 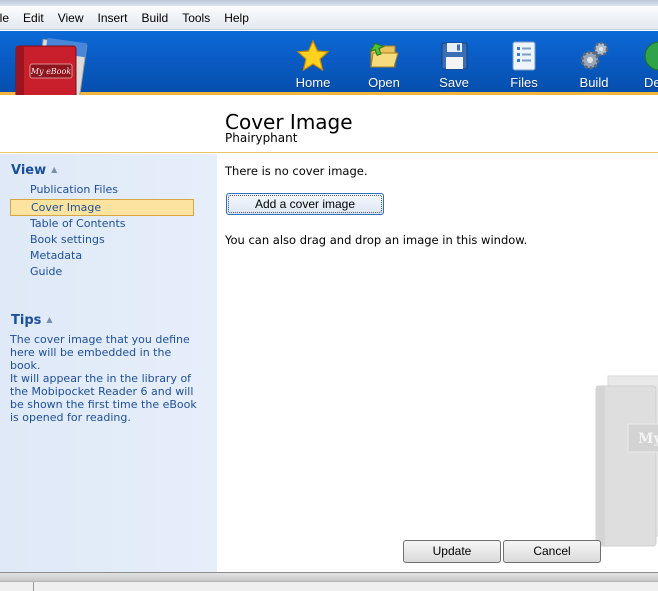 What do you see at coordinates (313, 82) in the screenshot?
I see `home-label: Home` at bounding box center [313, 82].